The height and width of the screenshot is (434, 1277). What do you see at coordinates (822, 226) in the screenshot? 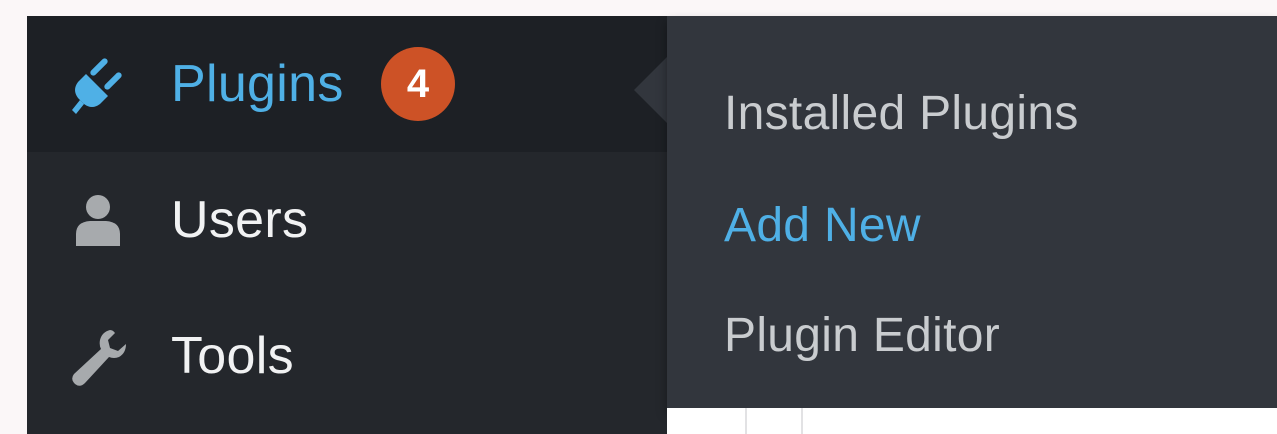
I see `submenu-add-new-link: Add New` at bounding box center [822, 226].